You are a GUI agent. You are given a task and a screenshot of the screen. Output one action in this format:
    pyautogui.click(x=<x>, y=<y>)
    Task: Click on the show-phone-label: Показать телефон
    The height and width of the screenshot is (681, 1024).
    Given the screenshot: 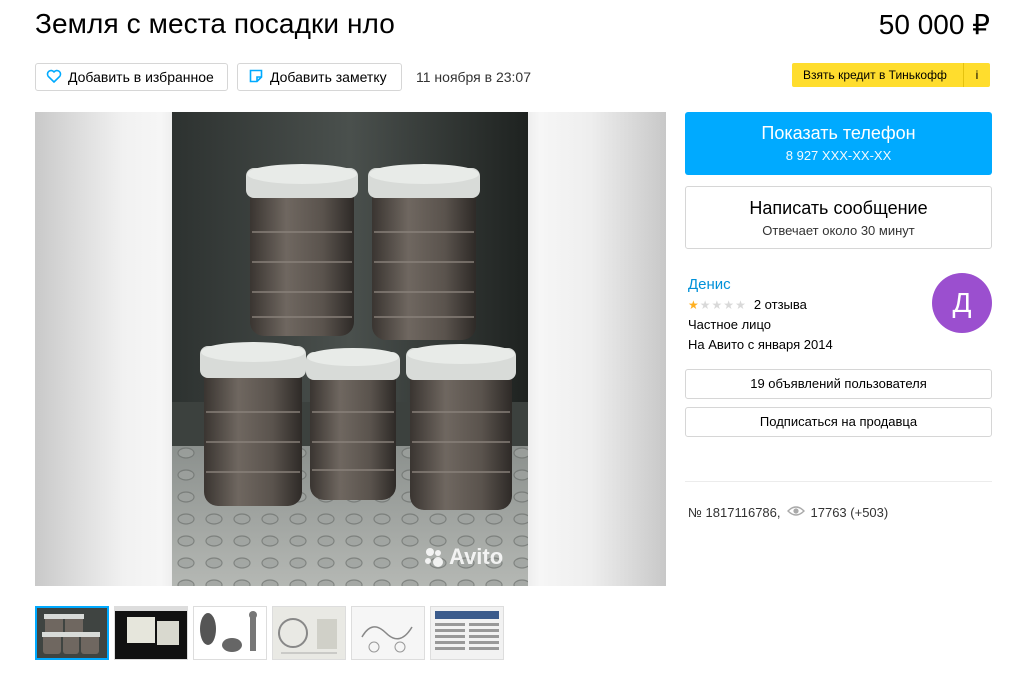 What is the action you would take?
    pyautogui.click(x=838, y=133)
    